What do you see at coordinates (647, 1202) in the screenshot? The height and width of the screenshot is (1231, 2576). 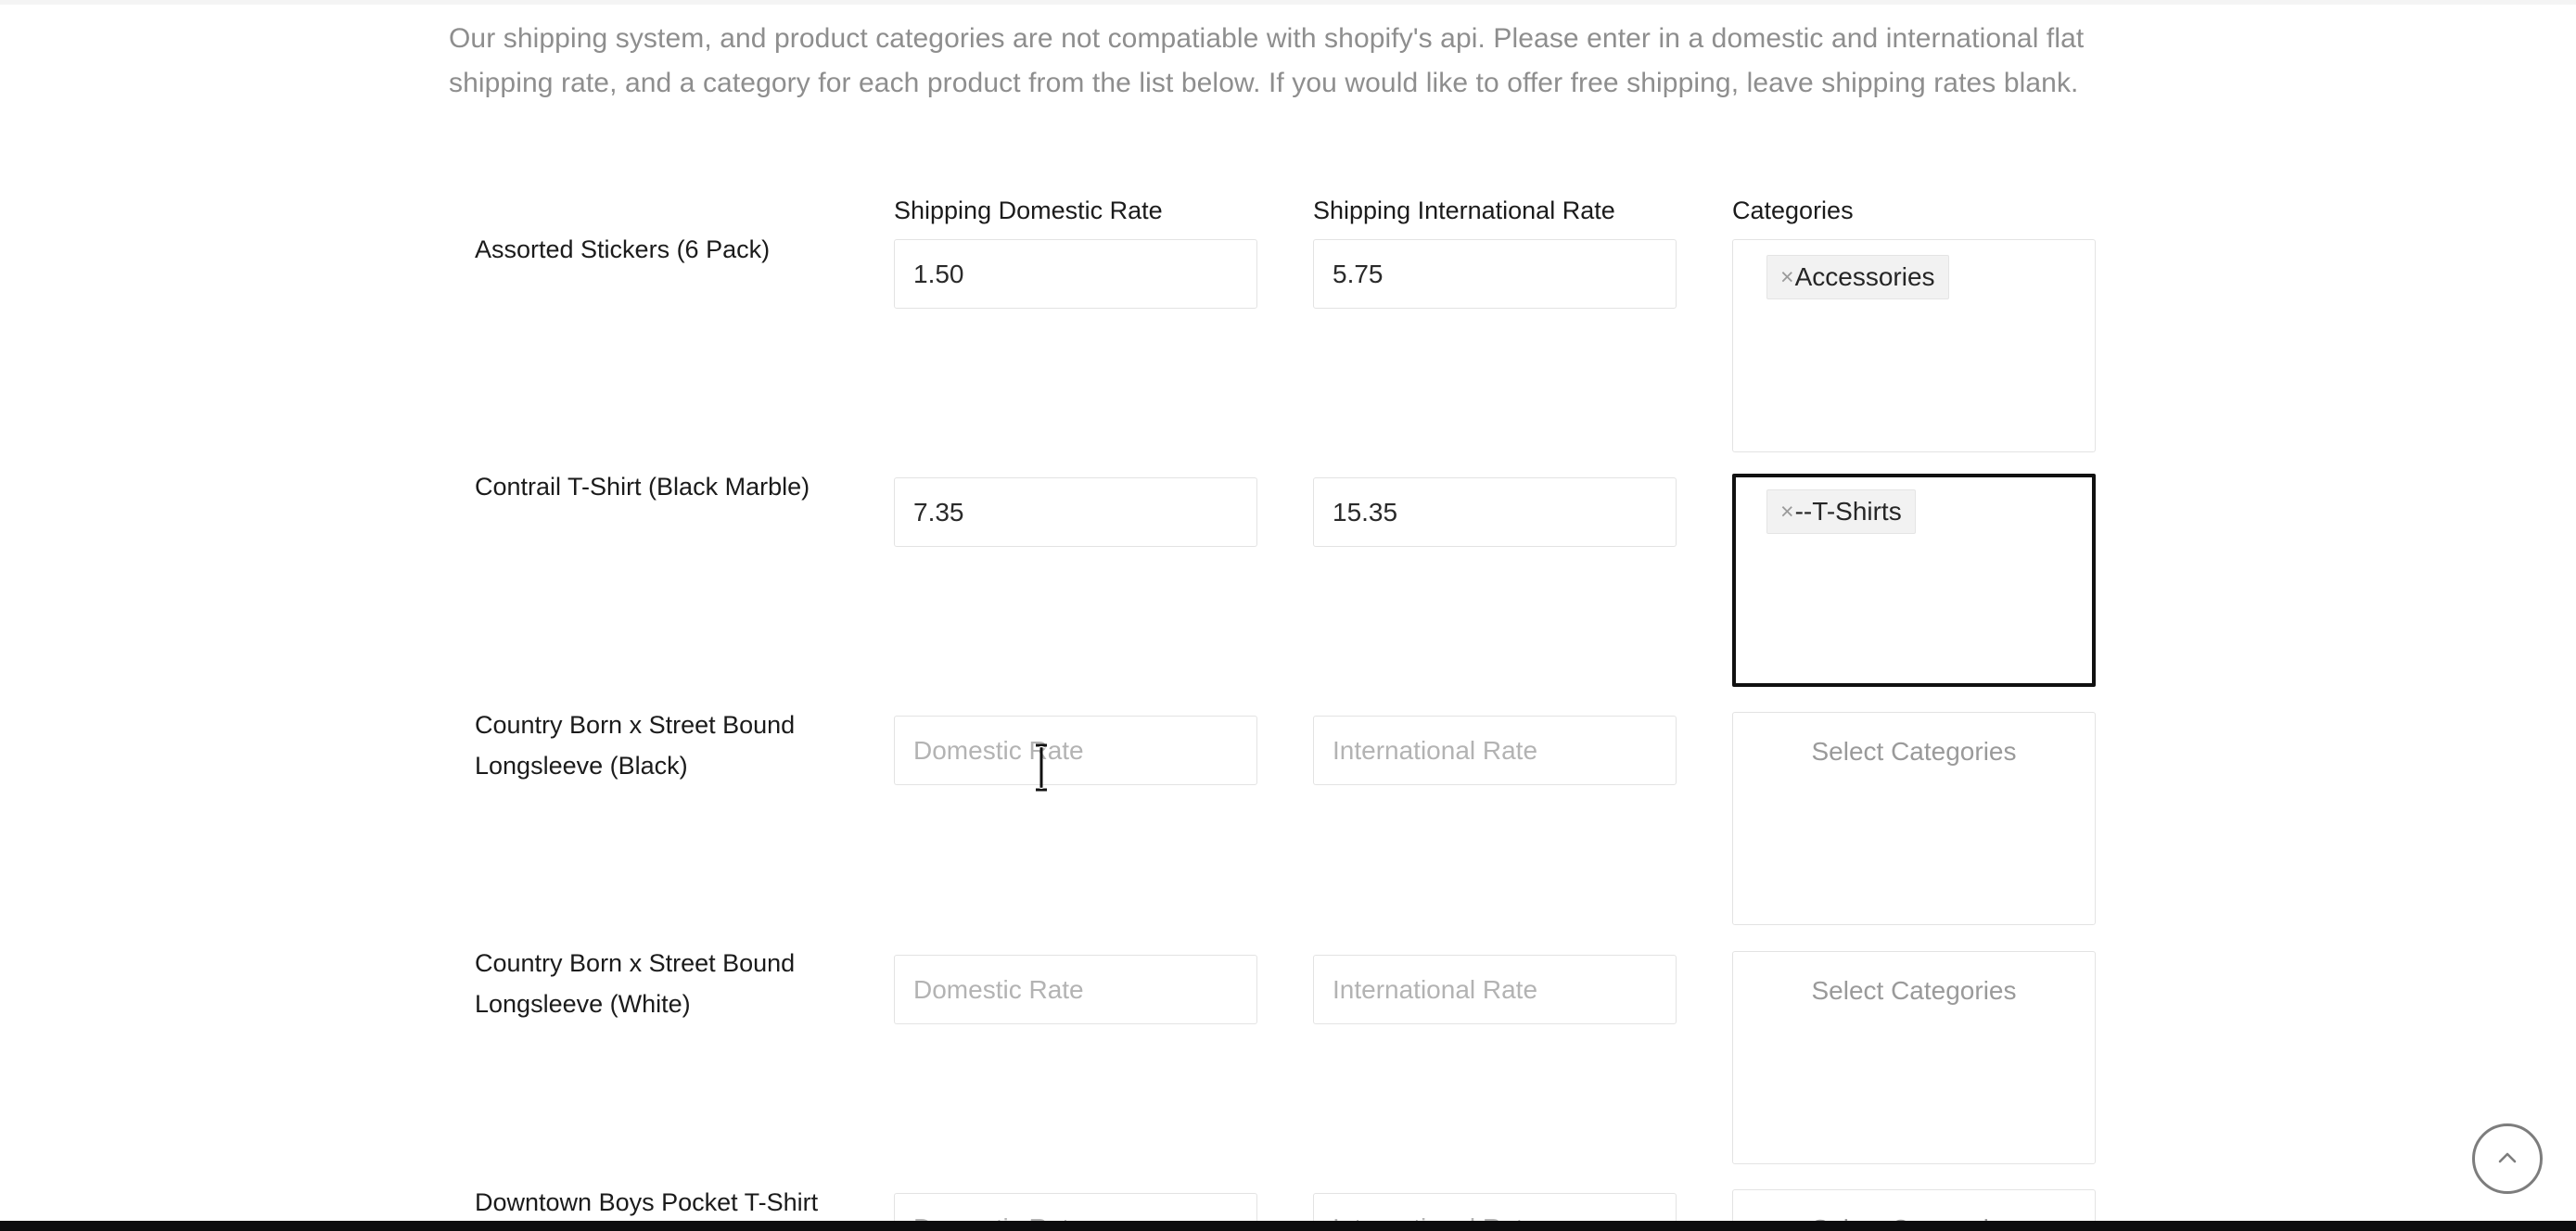 I see `product-name: Downtown Boys Pocket T-Shirt` at bounding box center [647, 1202].